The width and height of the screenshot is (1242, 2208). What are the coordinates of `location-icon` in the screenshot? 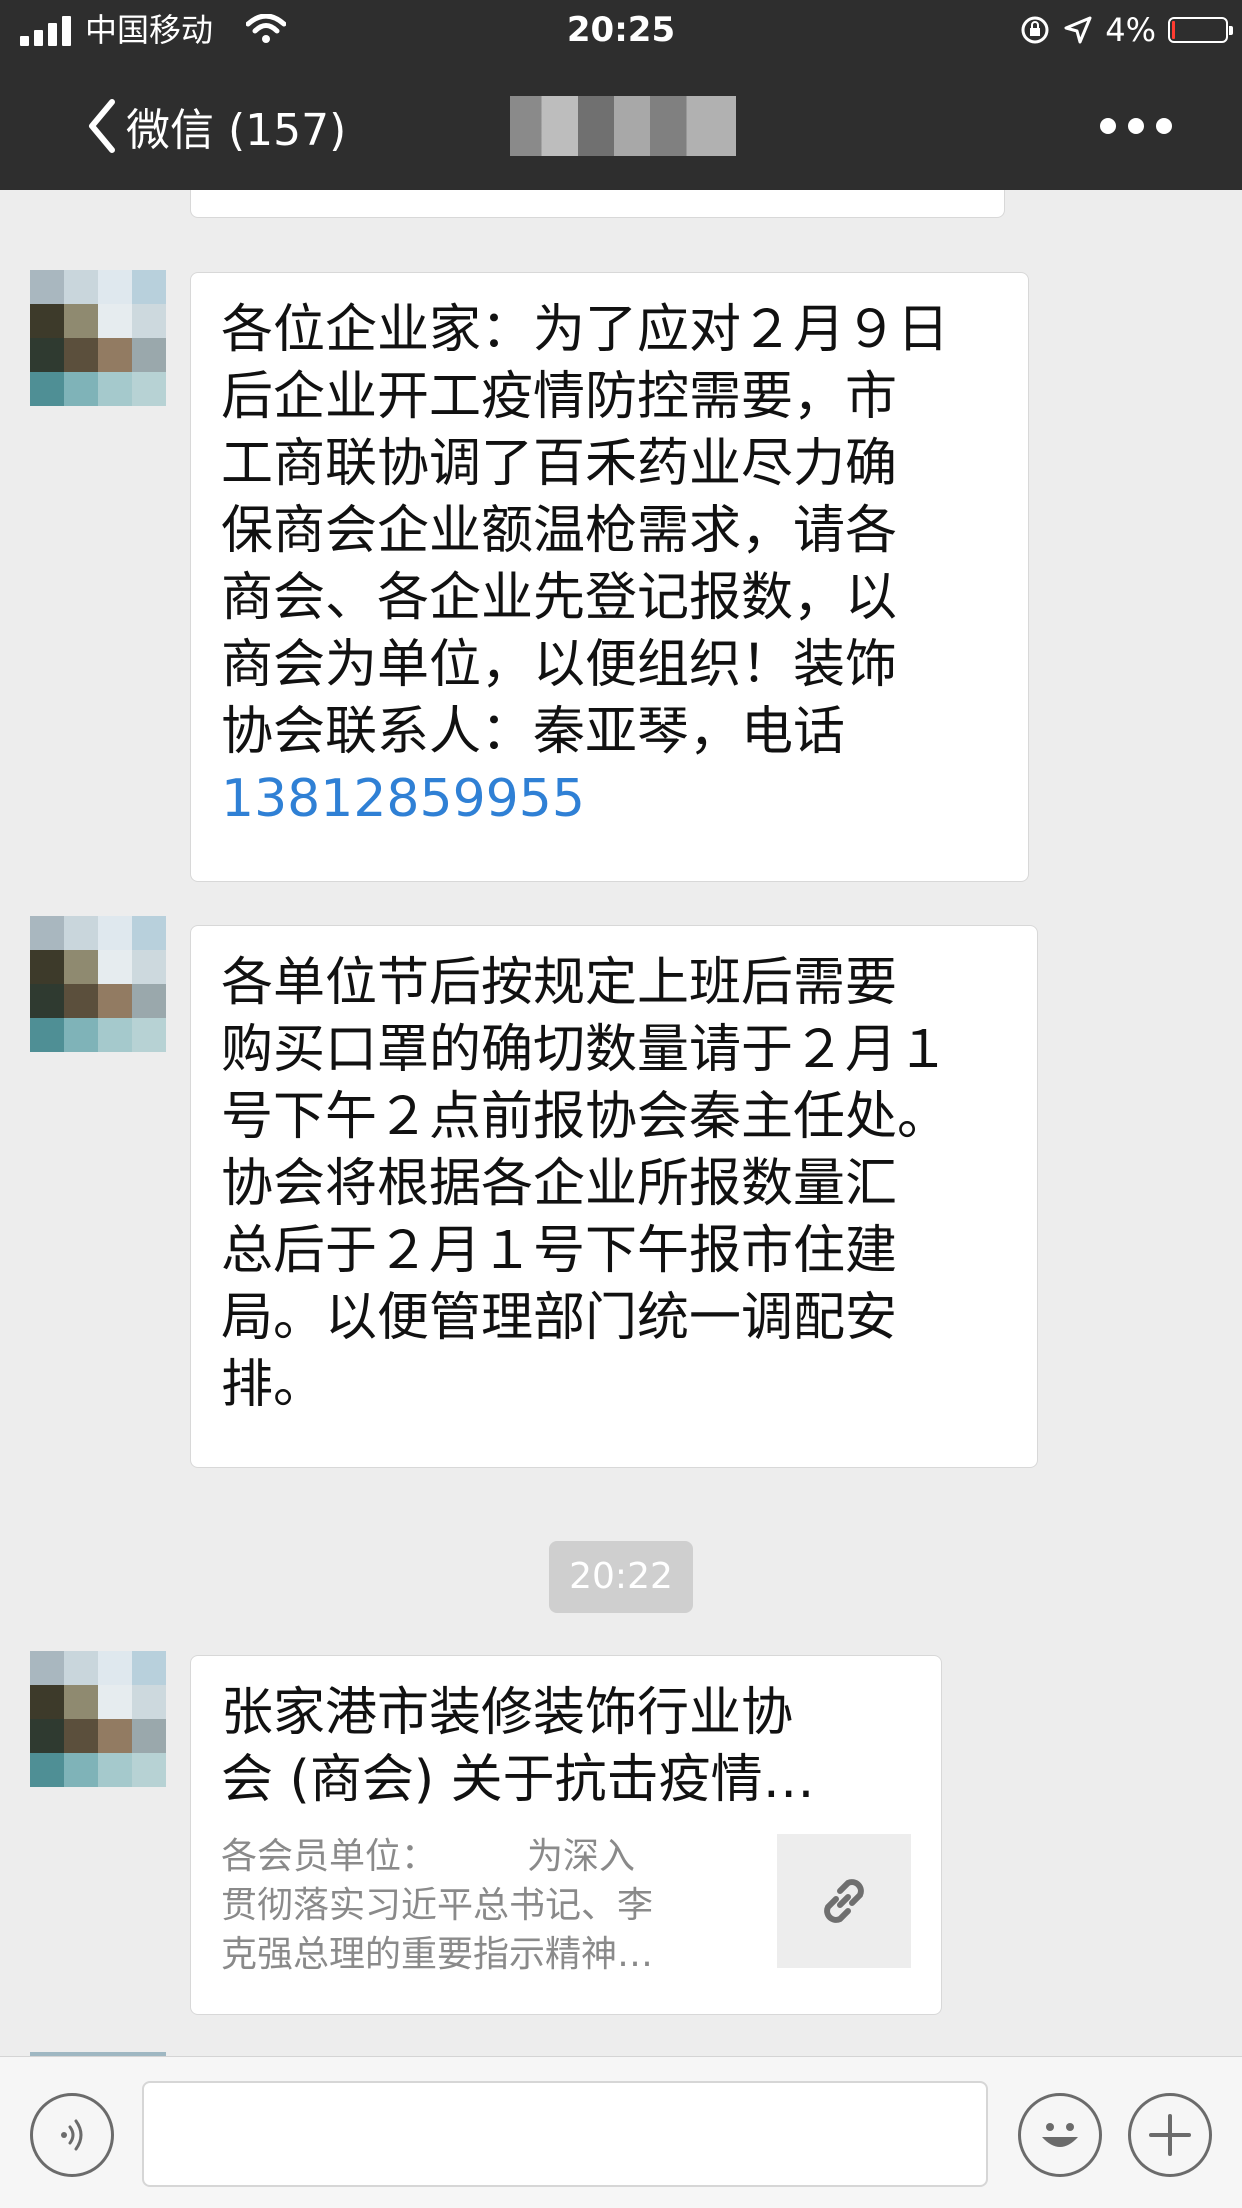 It's located at (1078, 30).